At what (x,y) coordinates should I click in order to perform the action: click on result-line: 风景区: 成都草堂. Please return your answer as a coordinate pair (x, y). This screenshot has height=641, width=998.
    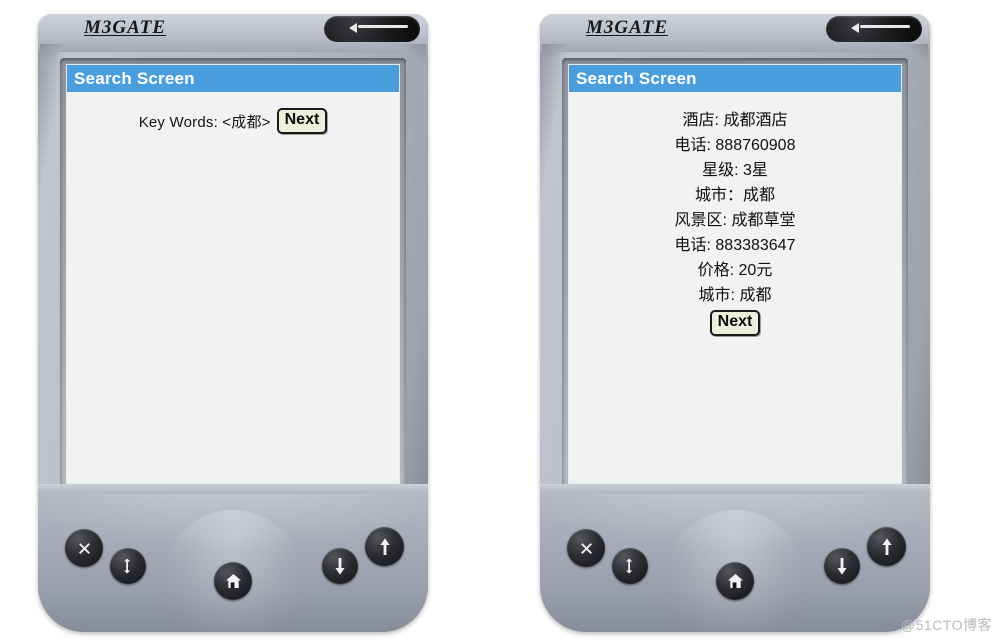
    Looking at the image, I should click on (735, 220).